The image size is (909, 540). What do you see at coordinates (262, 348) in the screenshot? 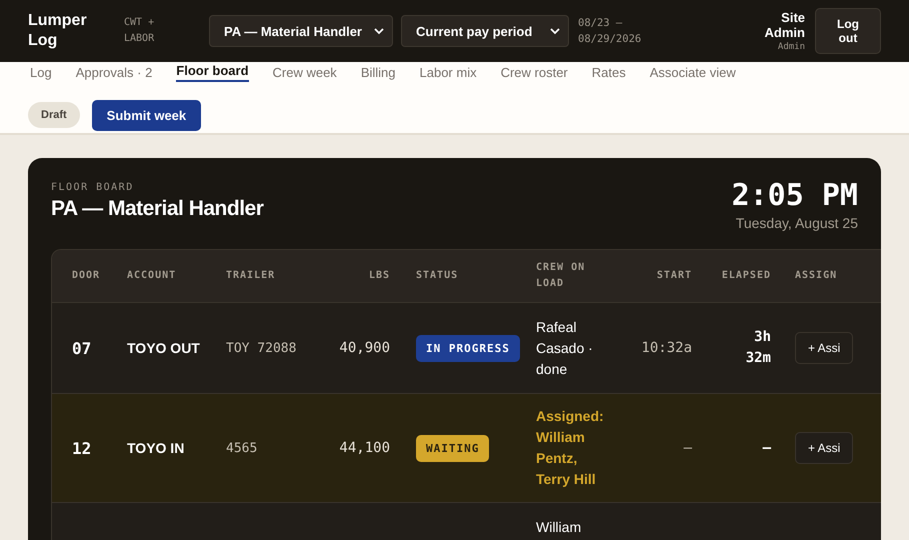
I see `table-cell-text: TOY 72088` at bounding box center [262, 348].